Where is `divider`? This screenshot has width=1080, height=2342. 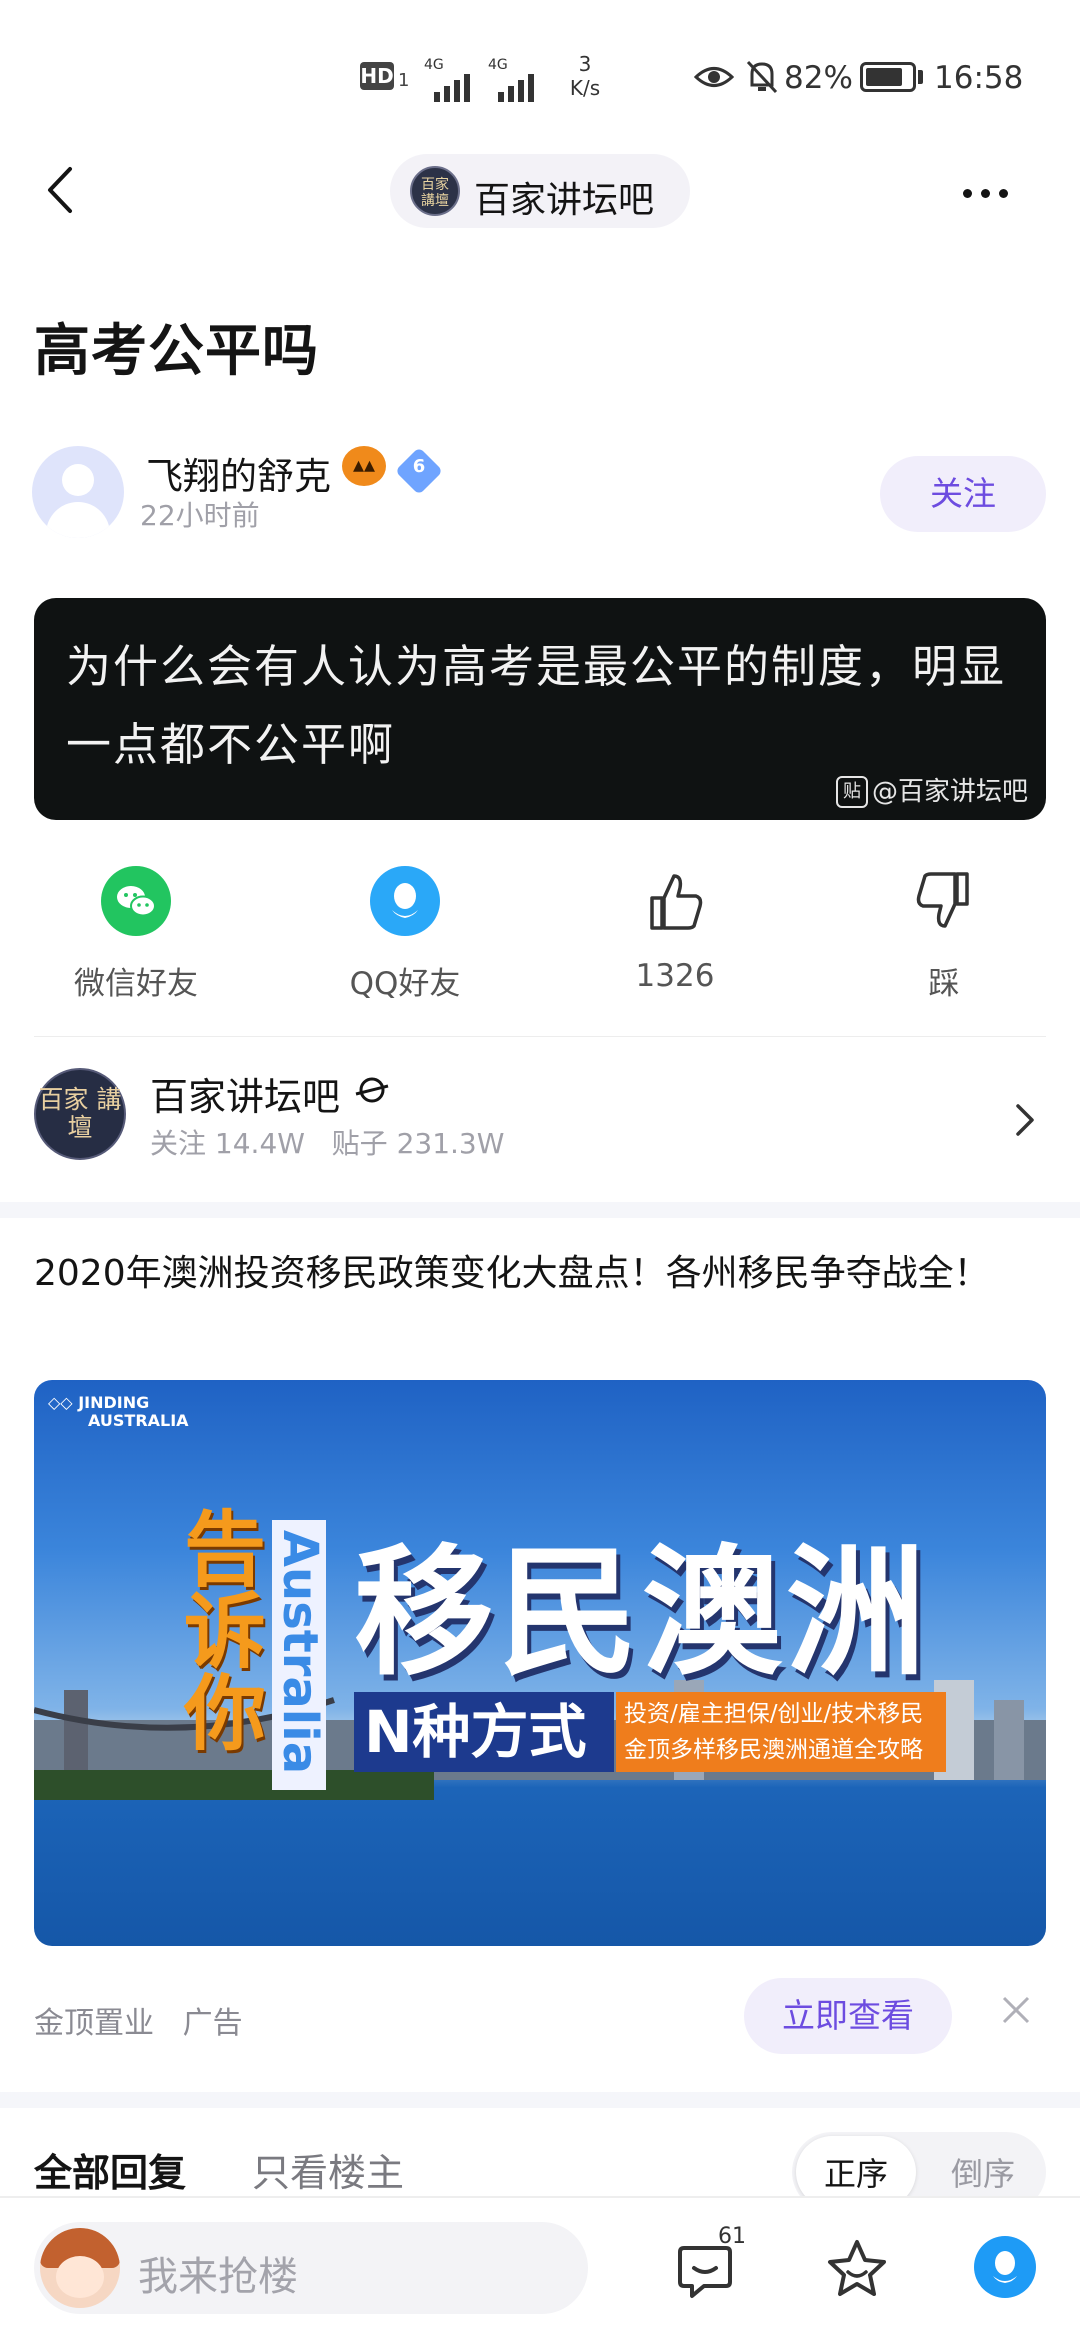 divider is located at coordinates (540, 1036).